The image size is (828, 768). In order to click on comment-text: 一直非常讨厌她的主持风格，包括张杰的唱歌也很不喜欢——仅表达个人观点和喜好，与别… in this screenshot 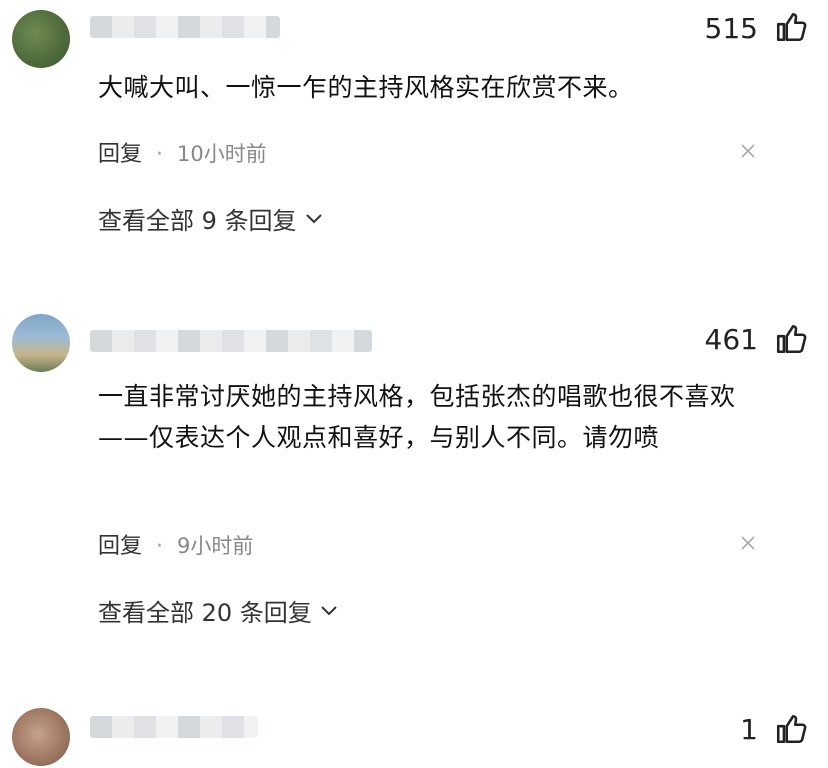, I will do `click(417, 417)`.